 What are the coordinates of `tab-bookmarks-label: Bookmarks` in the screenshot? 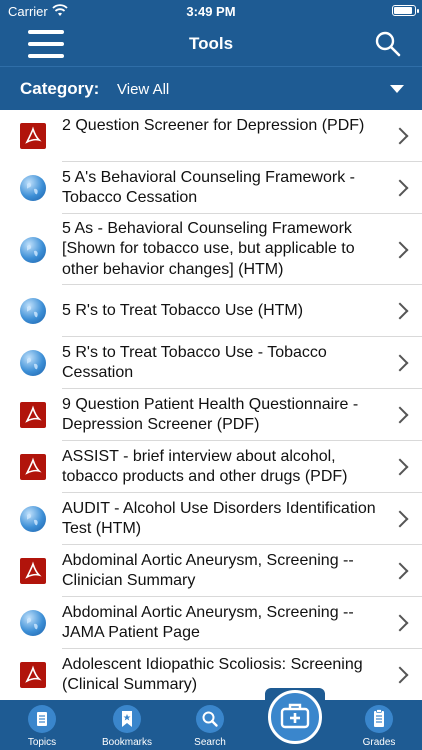 It's located at (126, 742).